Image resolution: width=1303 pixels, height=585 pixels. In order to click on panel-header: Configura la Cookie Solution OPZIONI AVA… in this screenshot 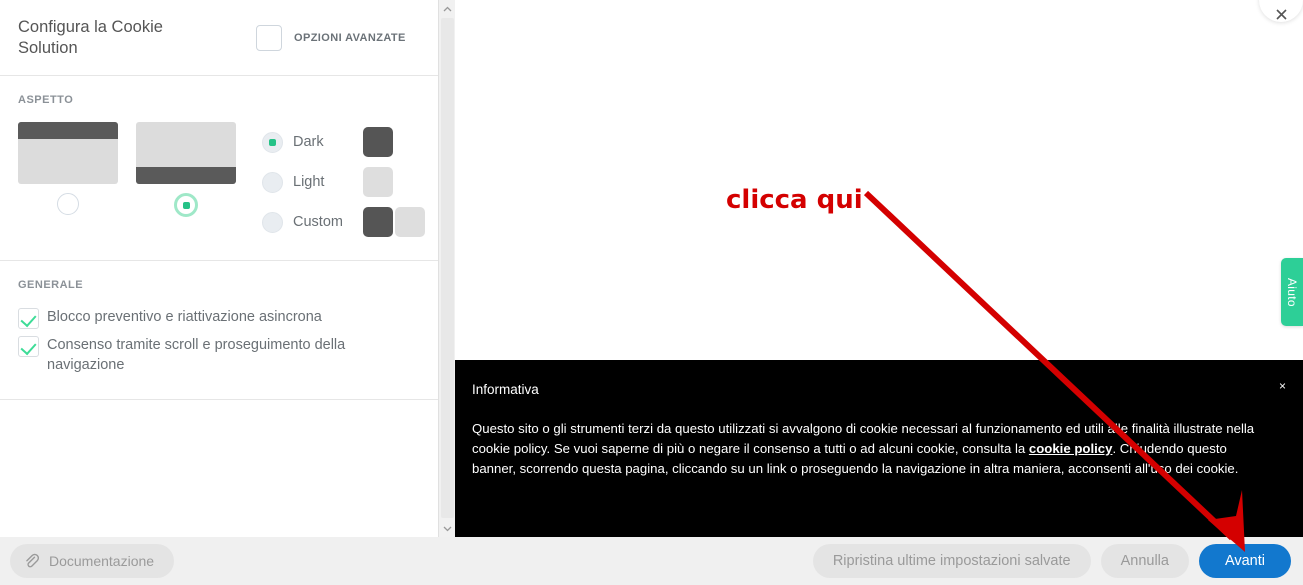, I will do `click(219, 38)`.